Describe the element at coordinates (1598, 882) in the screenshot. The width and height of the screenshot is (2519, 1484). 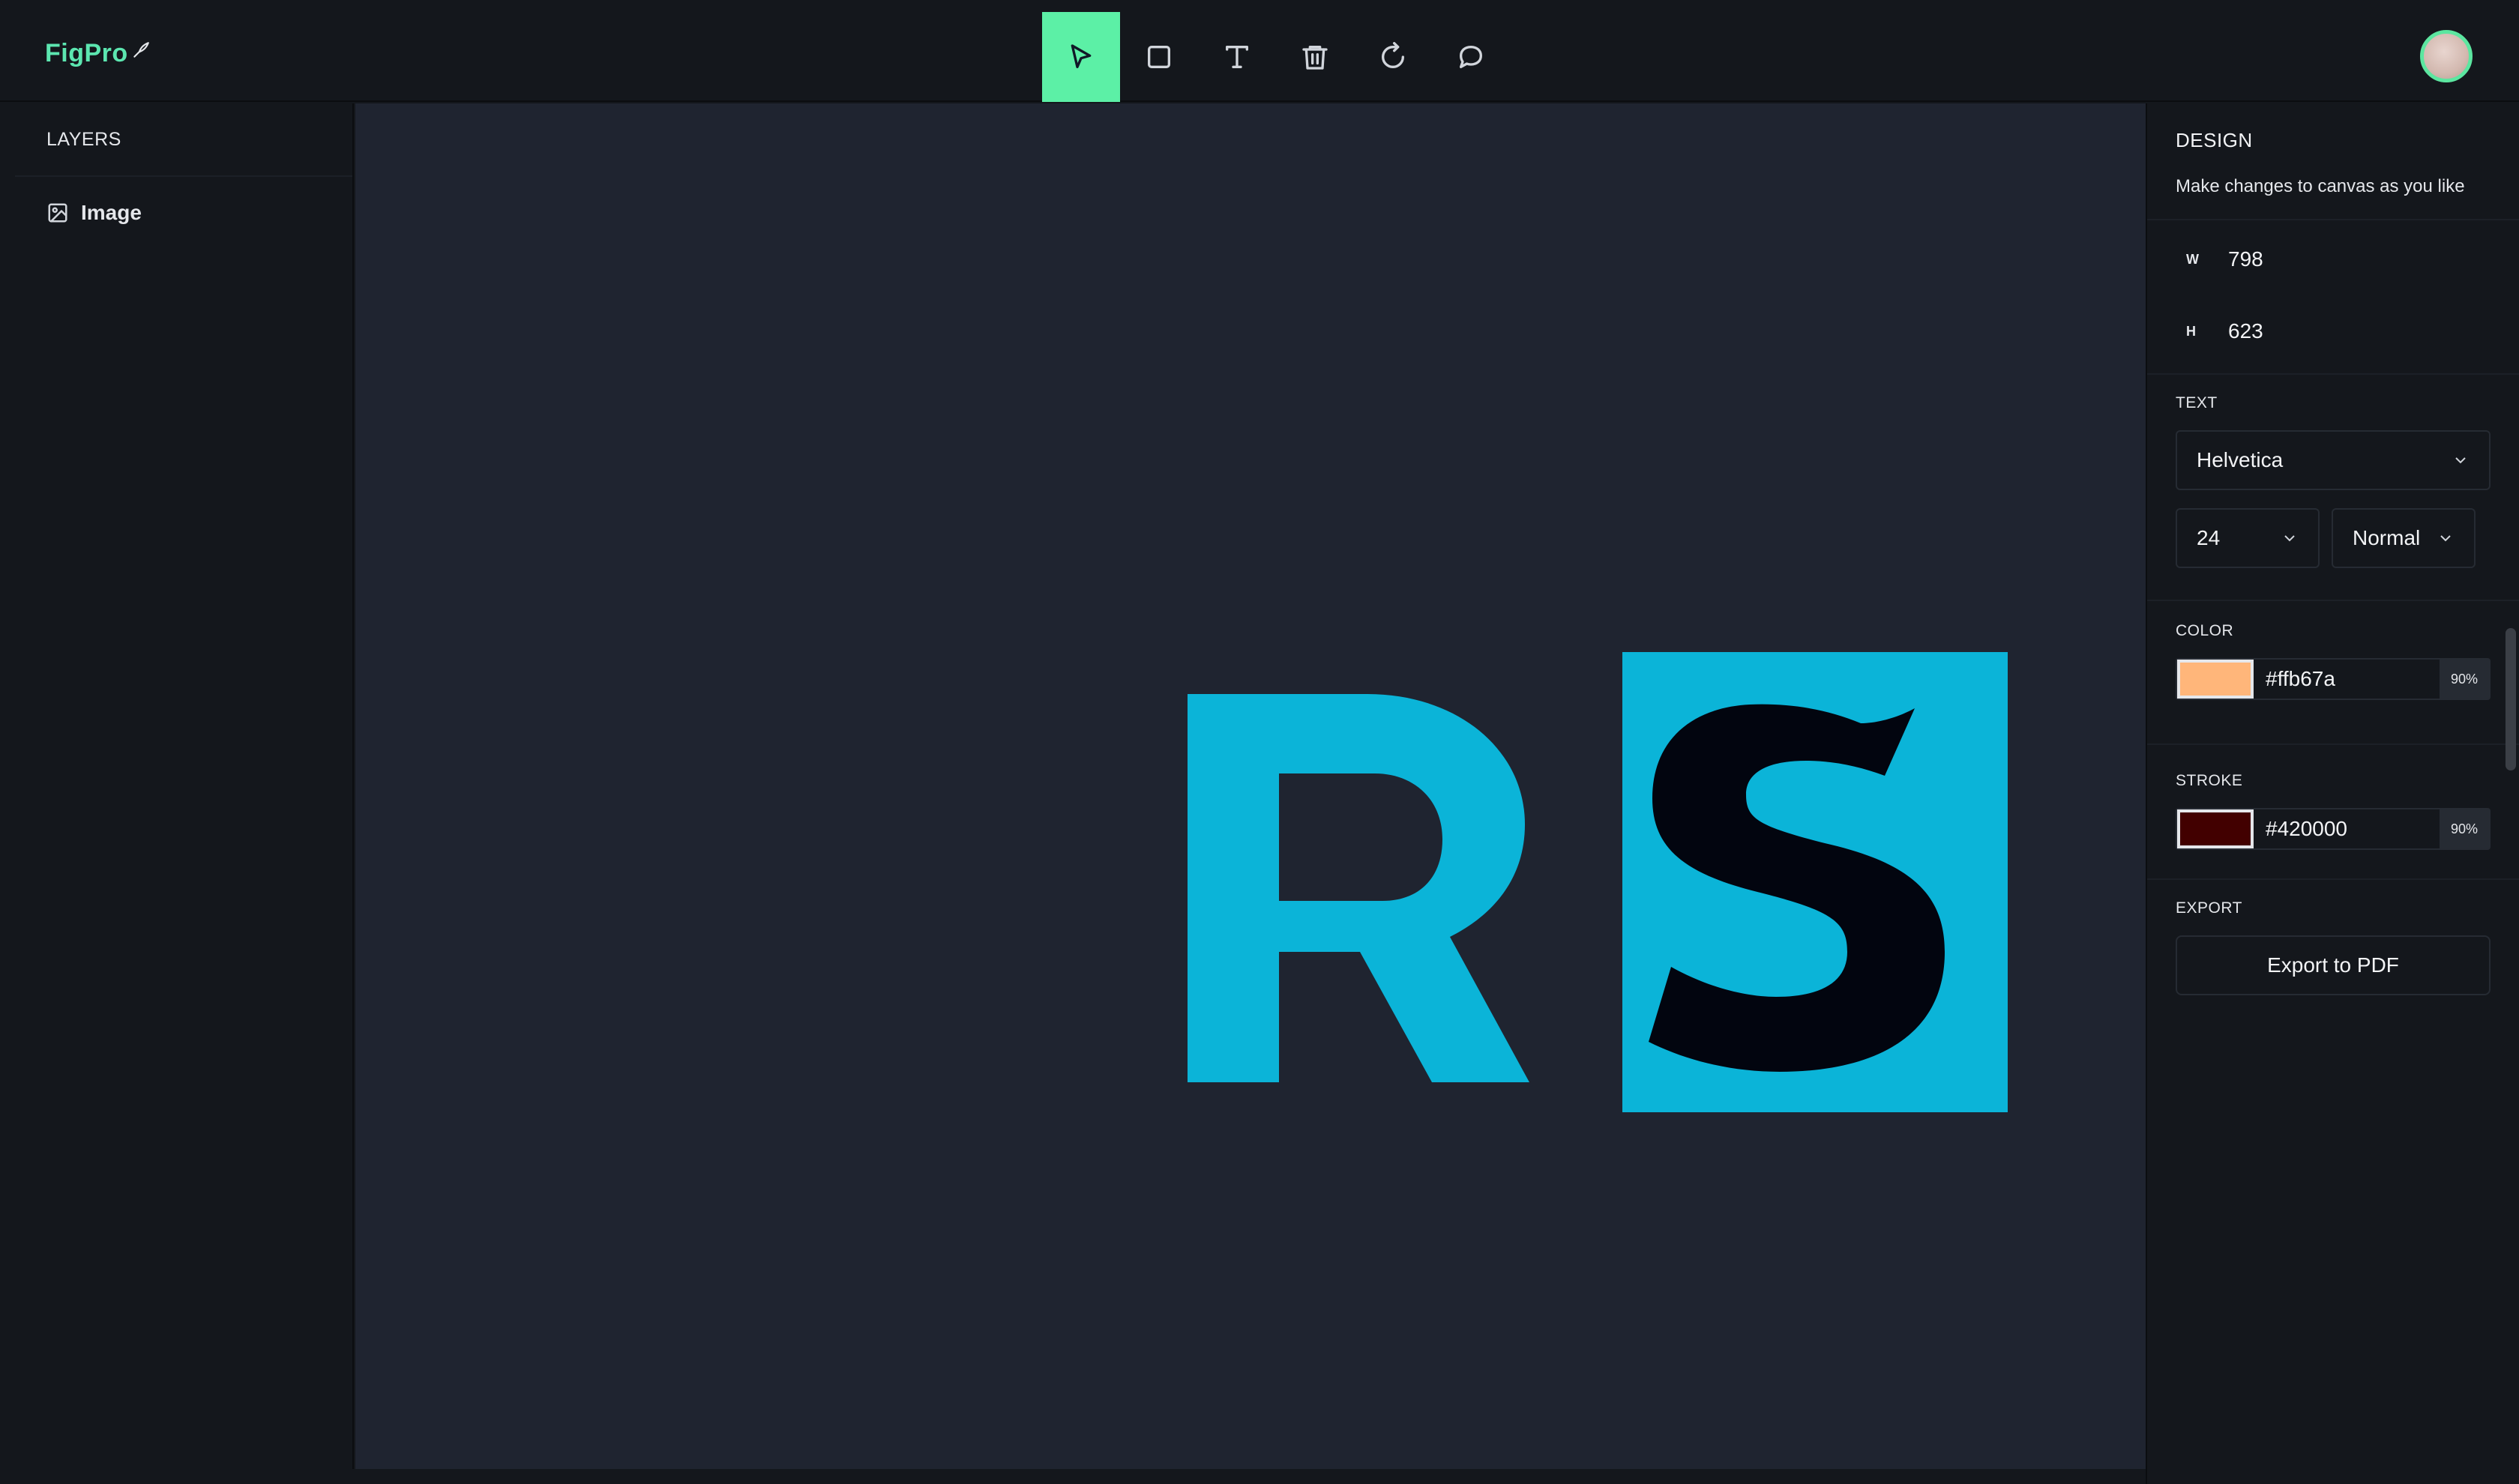
I see `canvas-image` at that location.